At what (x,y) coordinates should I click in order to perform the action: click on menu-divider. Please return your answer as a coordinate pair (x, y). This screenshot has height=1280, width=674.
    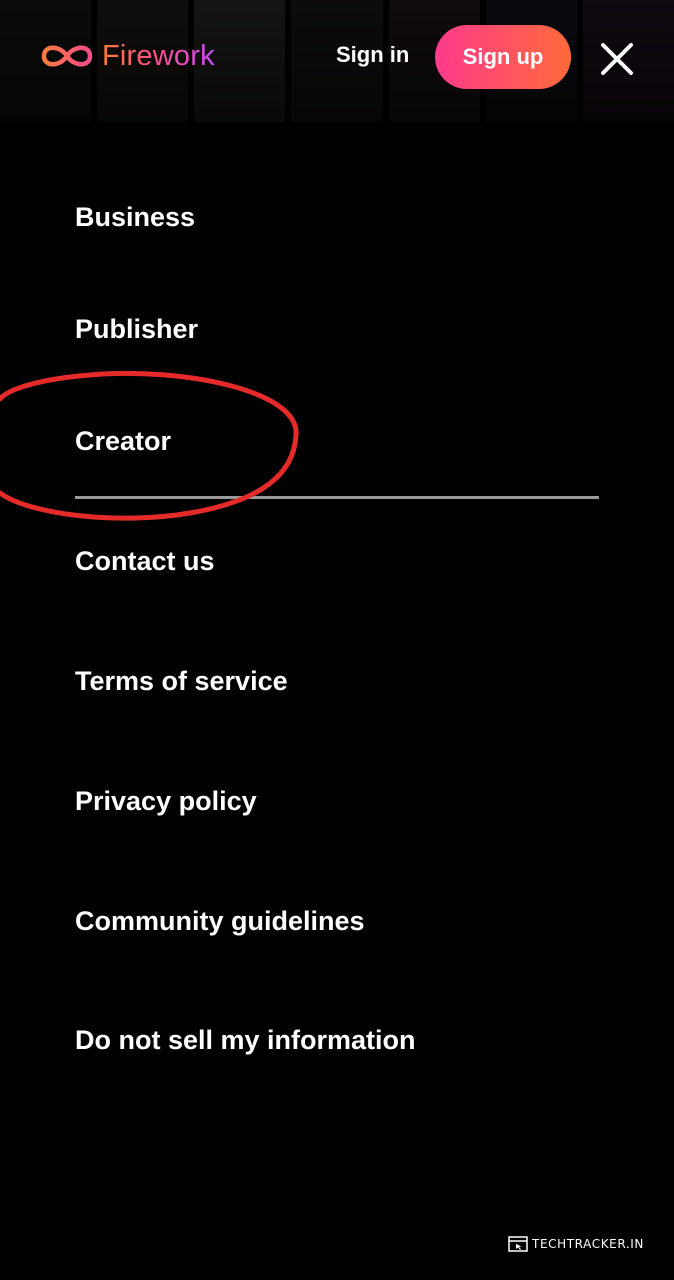
    Looking at the image, I should click on (337, 497).